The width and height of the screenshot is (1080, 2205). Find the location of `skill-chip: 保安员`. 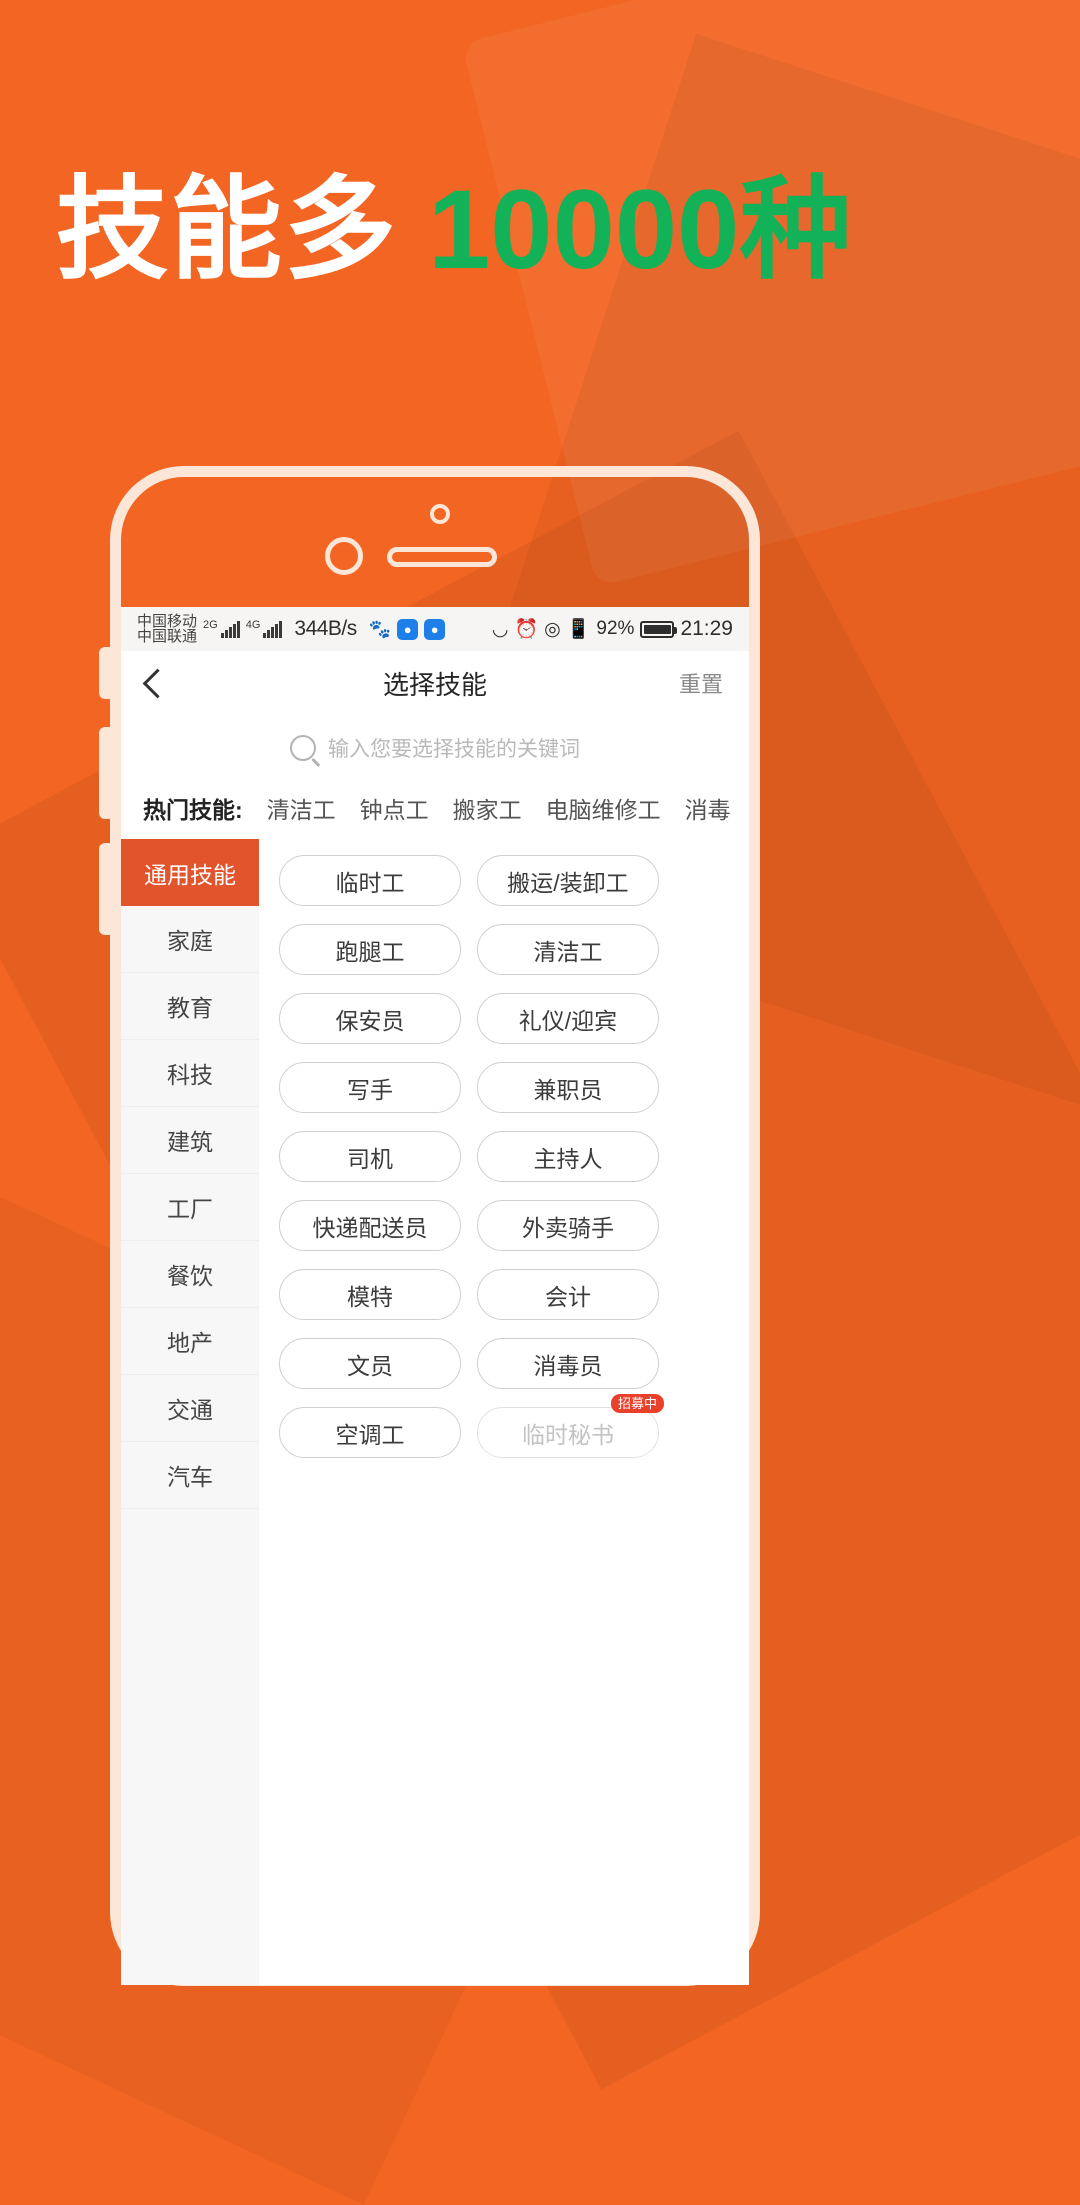

skill-chip: 保安员 is located at coordinates (370, 1018).